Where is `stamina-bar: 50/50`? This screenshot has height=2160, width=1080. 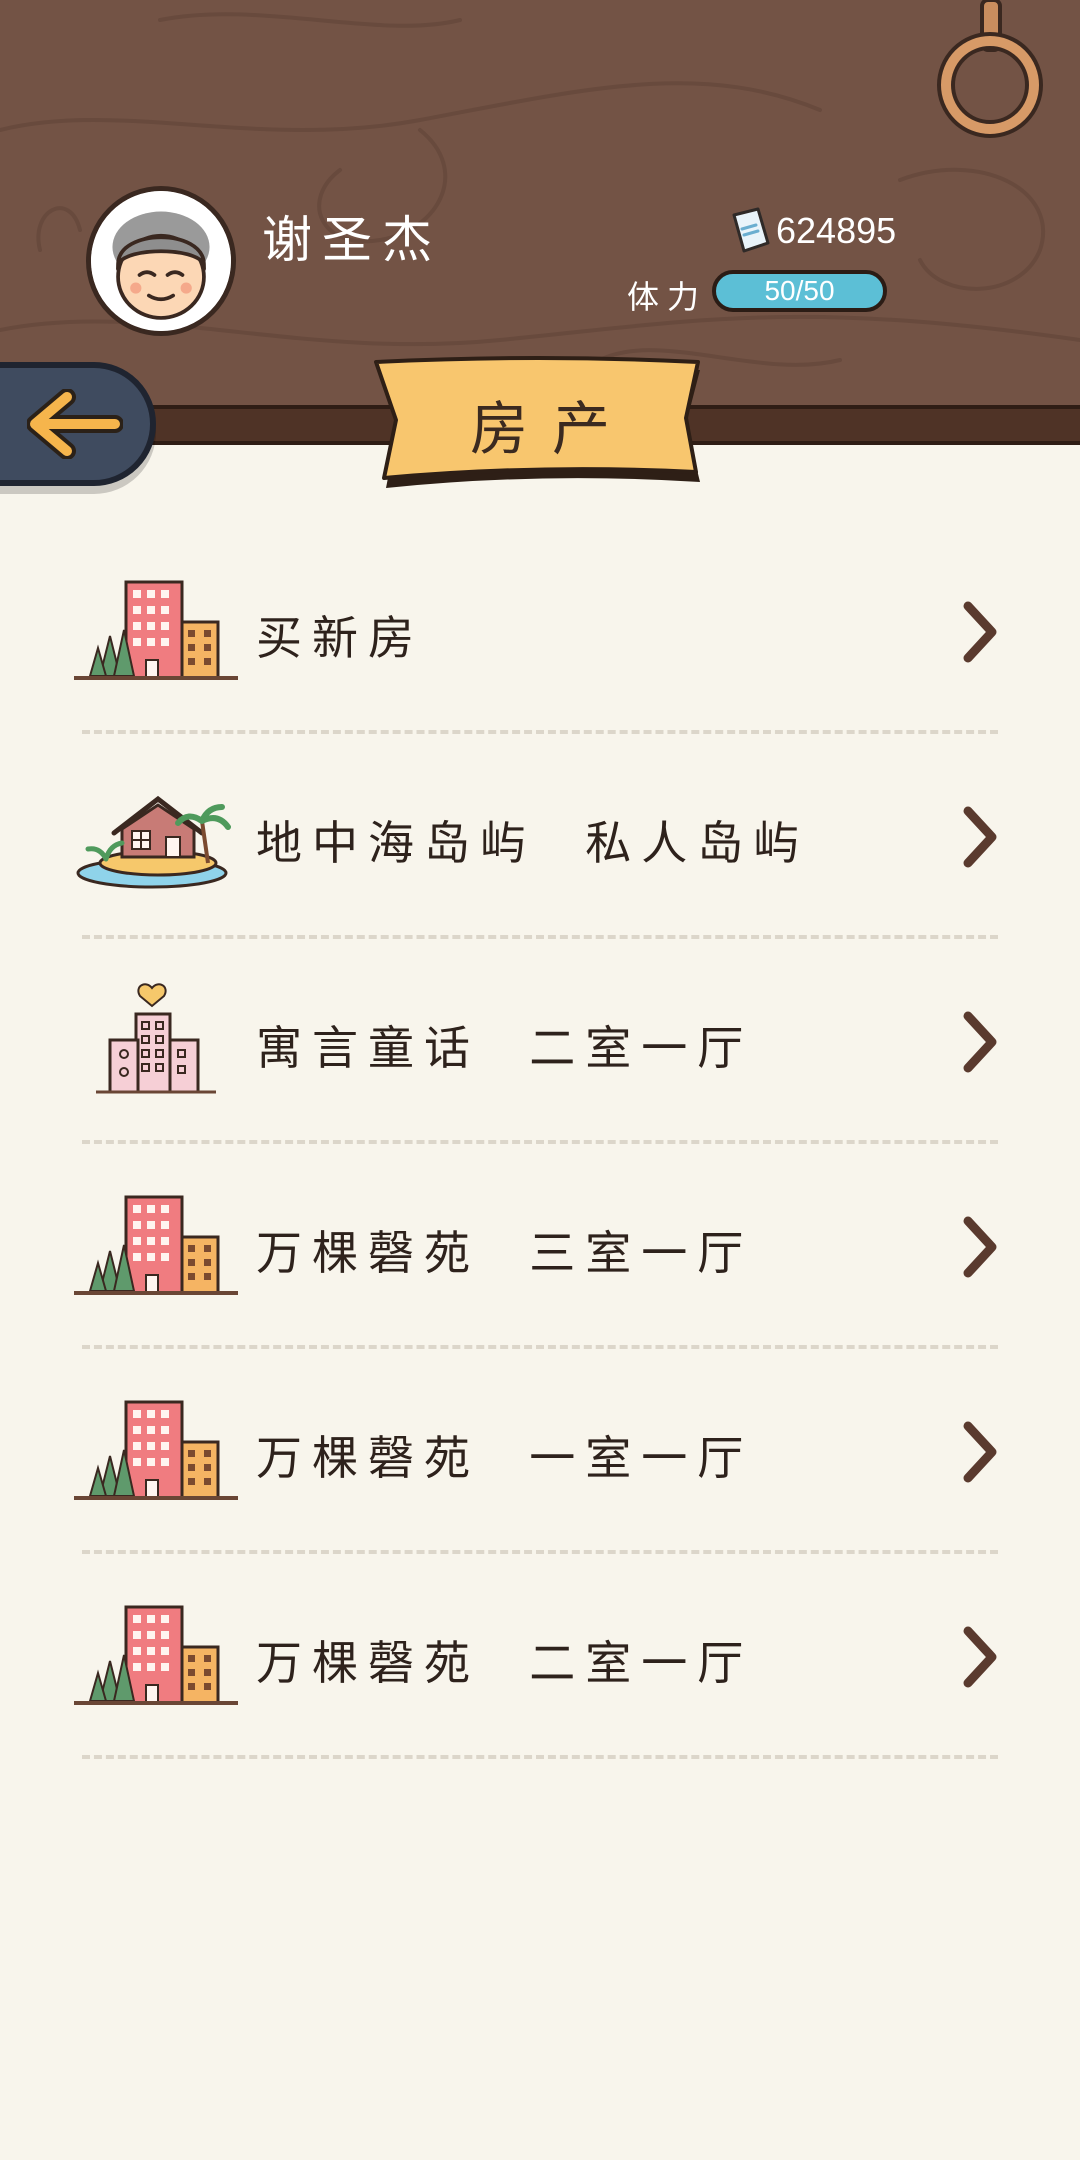
stamina-bar: 50/50 is located at coordinates (799, 291).